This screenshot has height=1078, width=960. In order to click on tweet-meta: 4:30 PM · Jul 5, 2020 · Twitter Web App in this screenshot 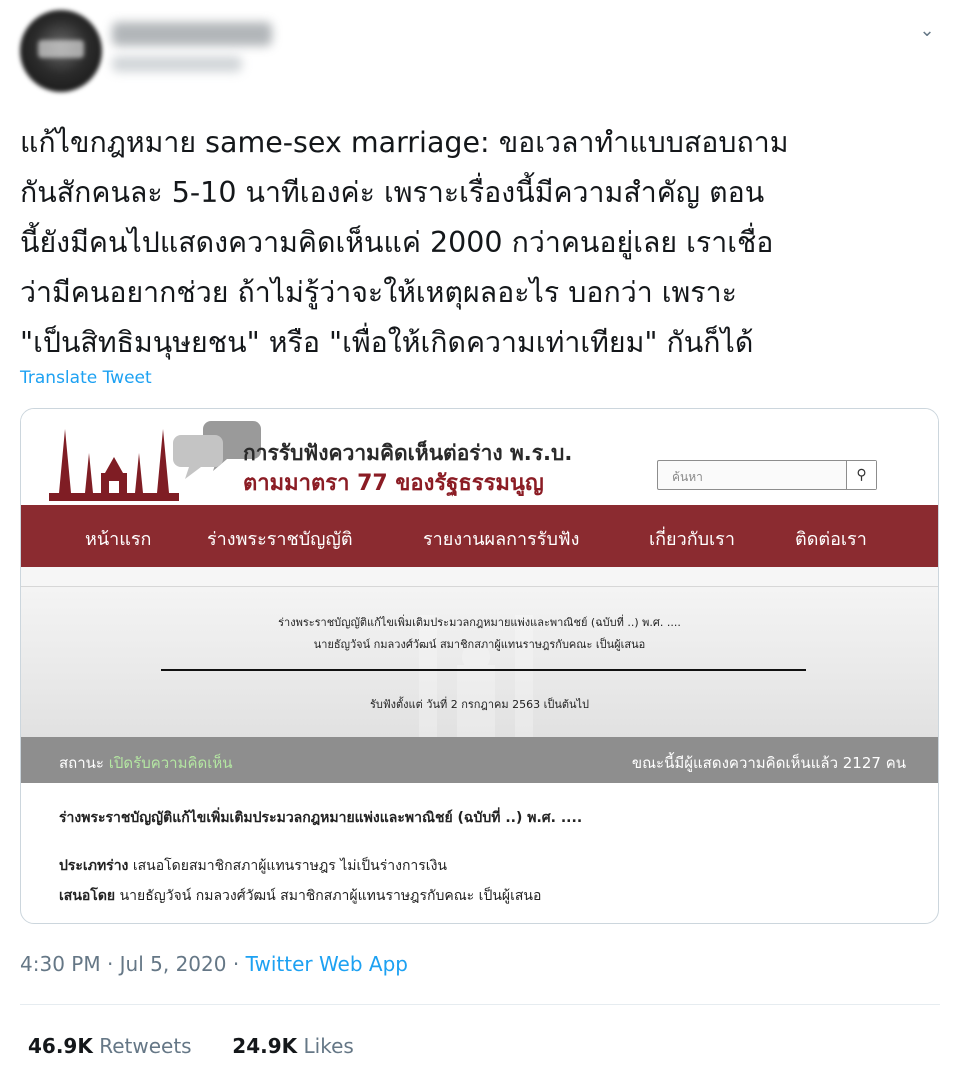, I will do `click(214, 964)`.